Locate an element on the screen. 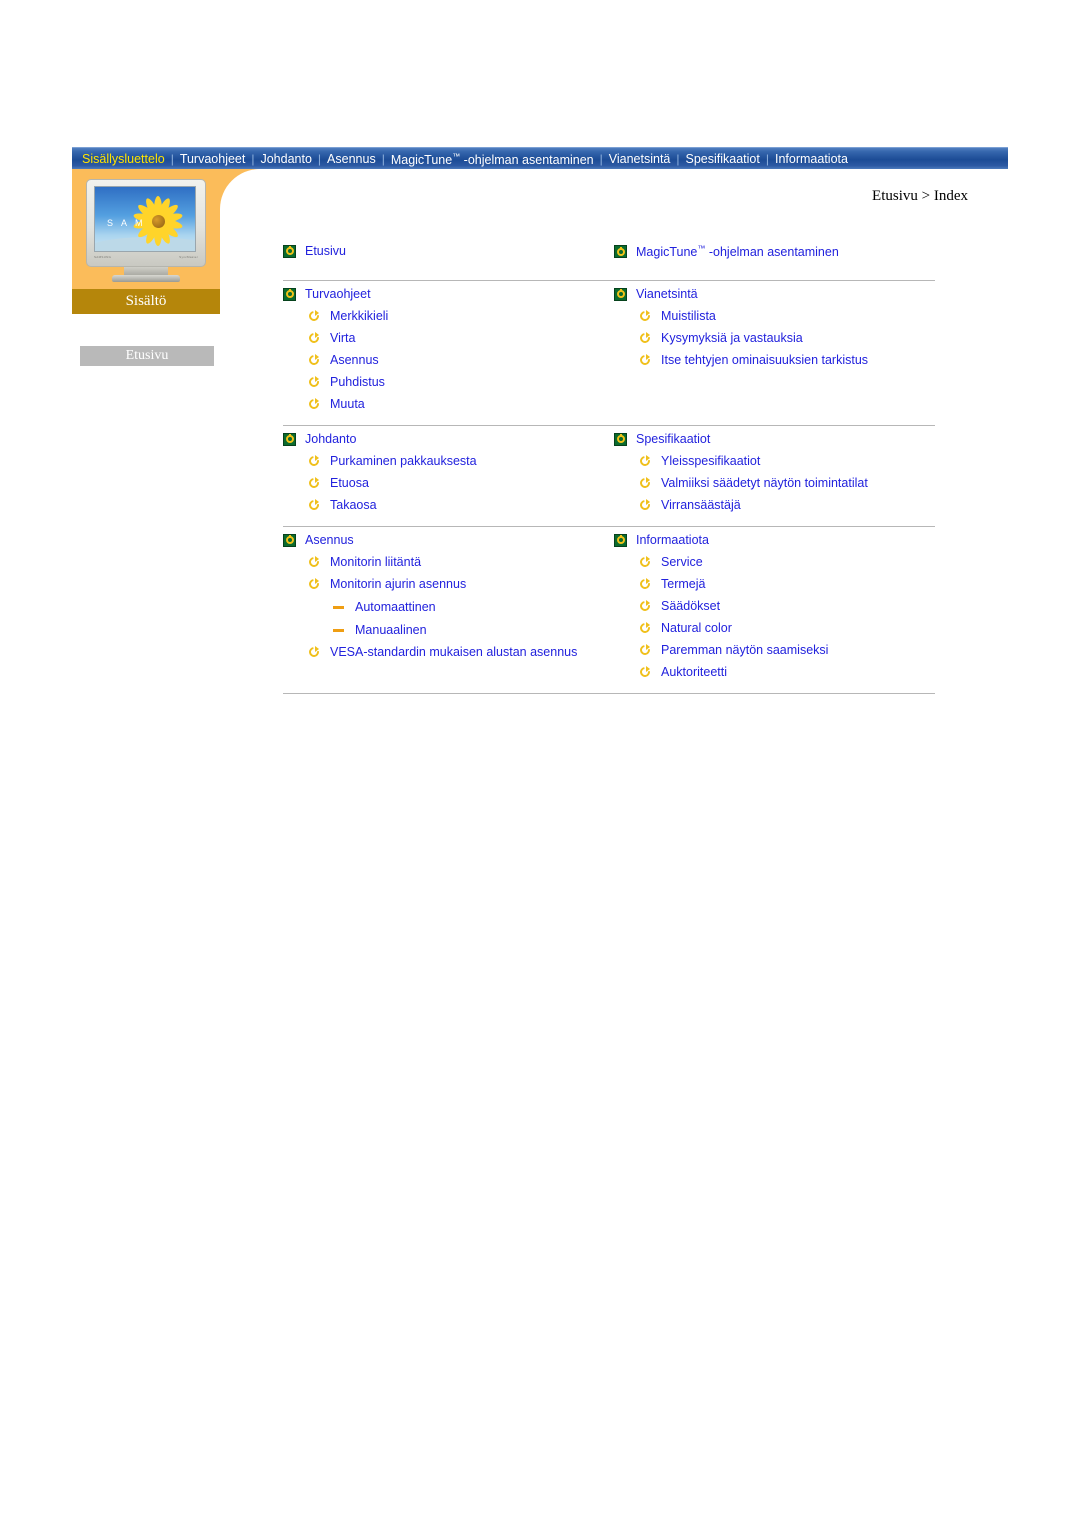  index-sub-link-label: Virta is located at coordinates (343, 338).